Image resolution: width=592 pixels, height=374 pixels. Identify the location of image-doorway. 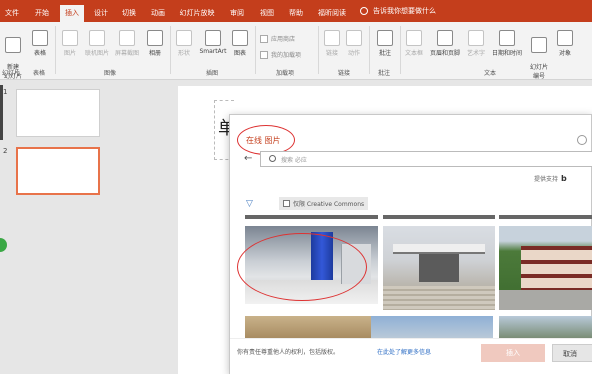
(439, 268).